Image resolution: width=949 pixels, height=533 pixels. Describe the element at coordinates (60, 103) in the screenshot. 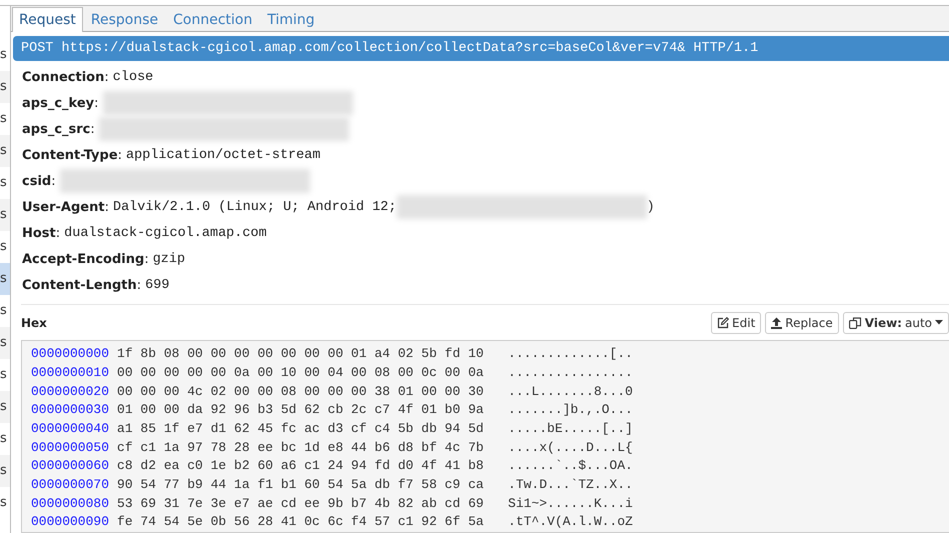

I see `header-name: aps_c_key:` at that location.